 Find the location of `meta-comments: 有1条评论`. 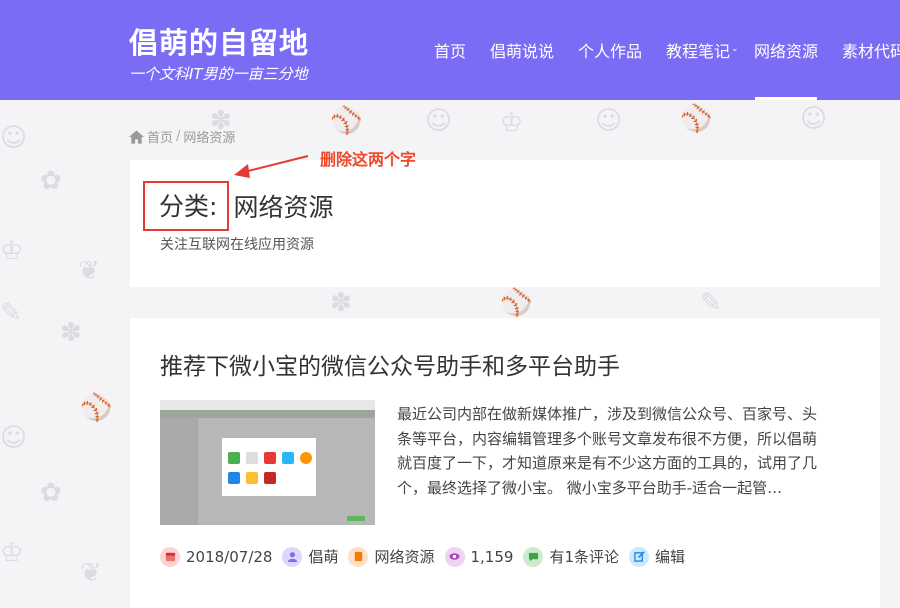

meta-comments: 有1条评论 is located at coordinates (571, 556).